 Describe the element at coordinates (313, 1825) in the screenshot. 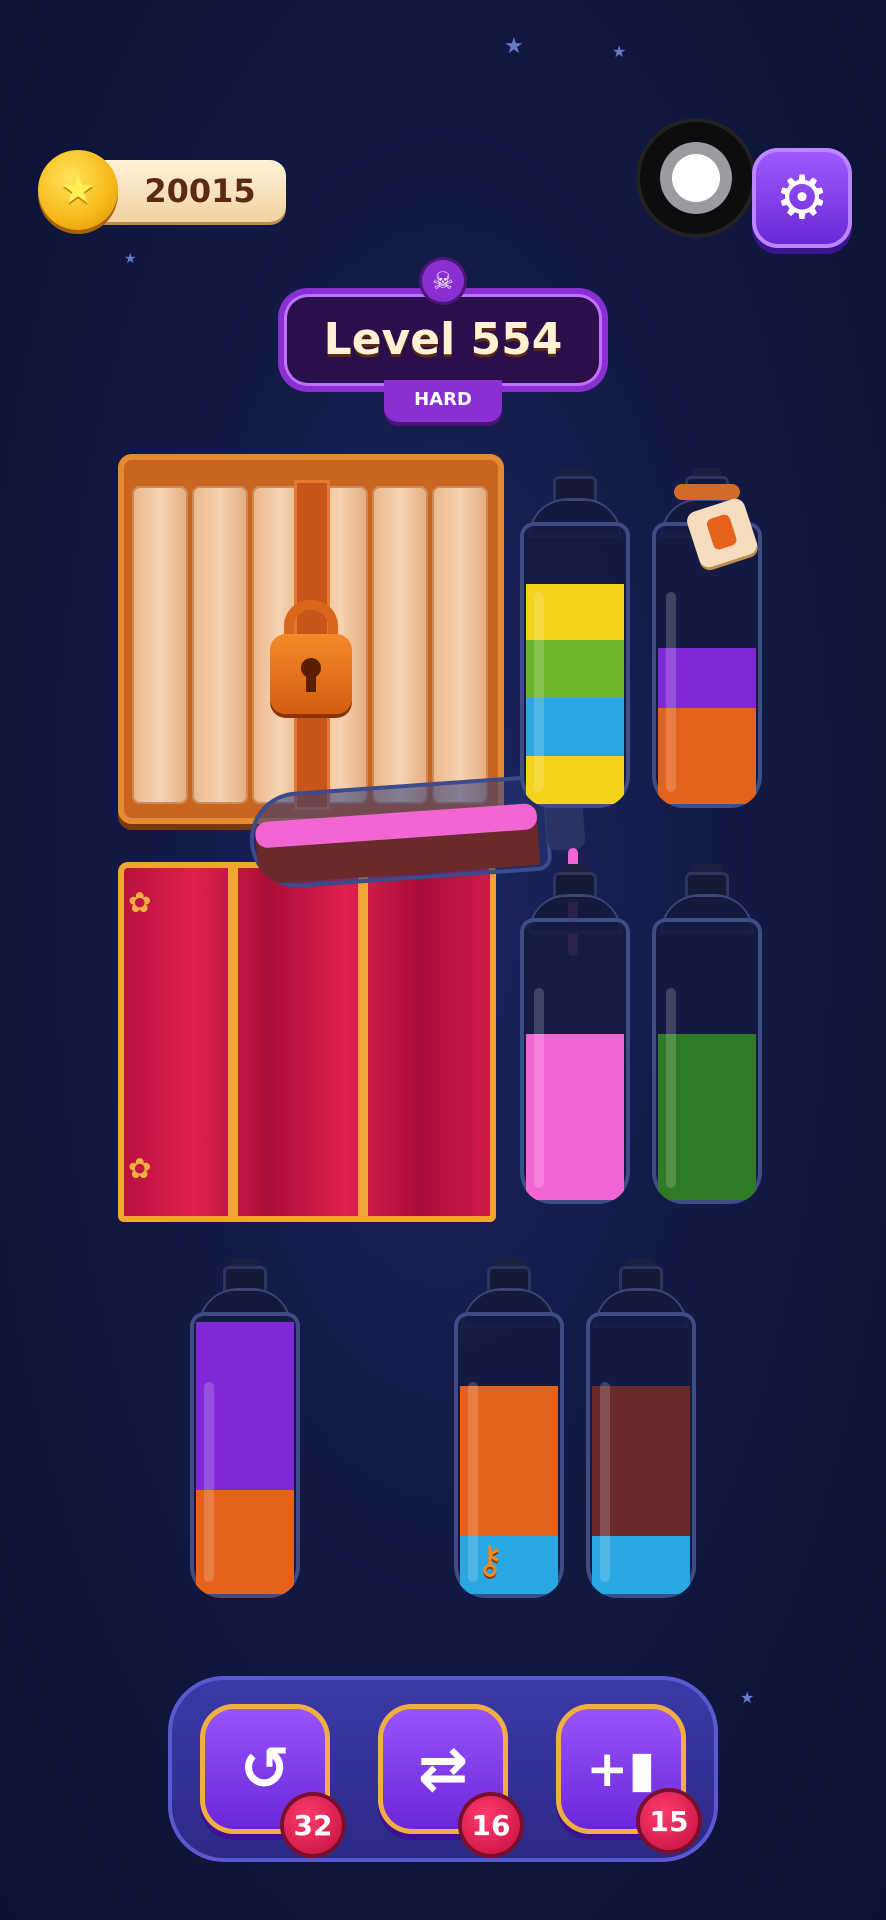

I see `undo-count-badge: 32` at that location.